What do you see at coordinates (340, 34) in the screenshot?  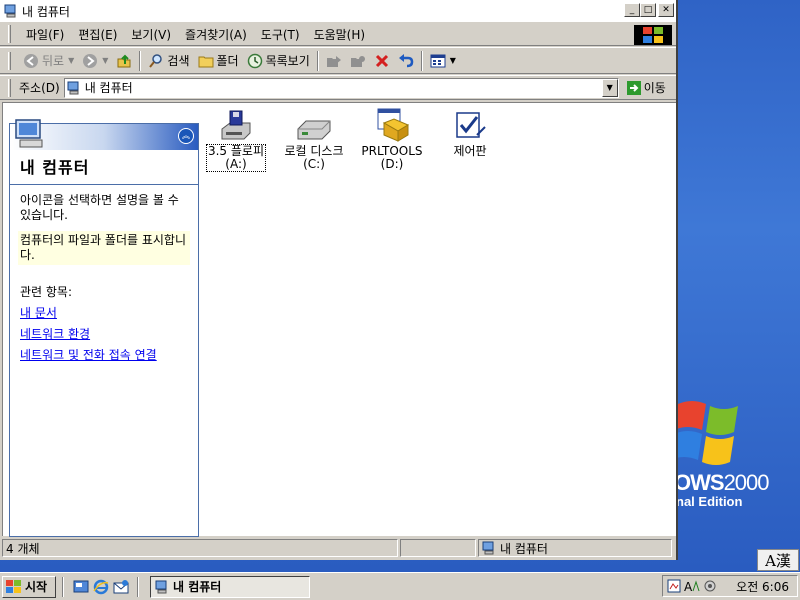 I see `menu-help: 도움말(H)` at bounding box center [340, 34].